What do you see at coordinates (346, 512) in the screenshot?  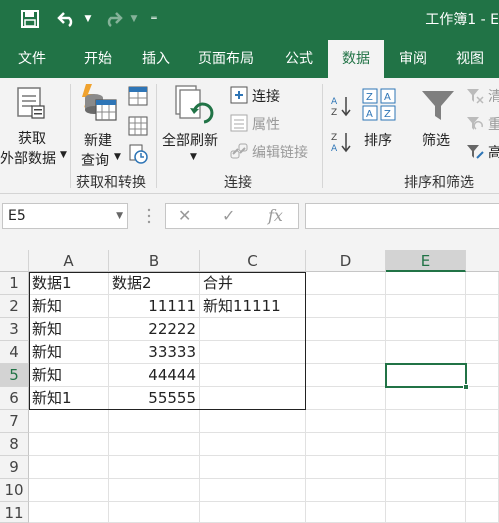 I see `cell-d11` at bounding box center [346, 512].